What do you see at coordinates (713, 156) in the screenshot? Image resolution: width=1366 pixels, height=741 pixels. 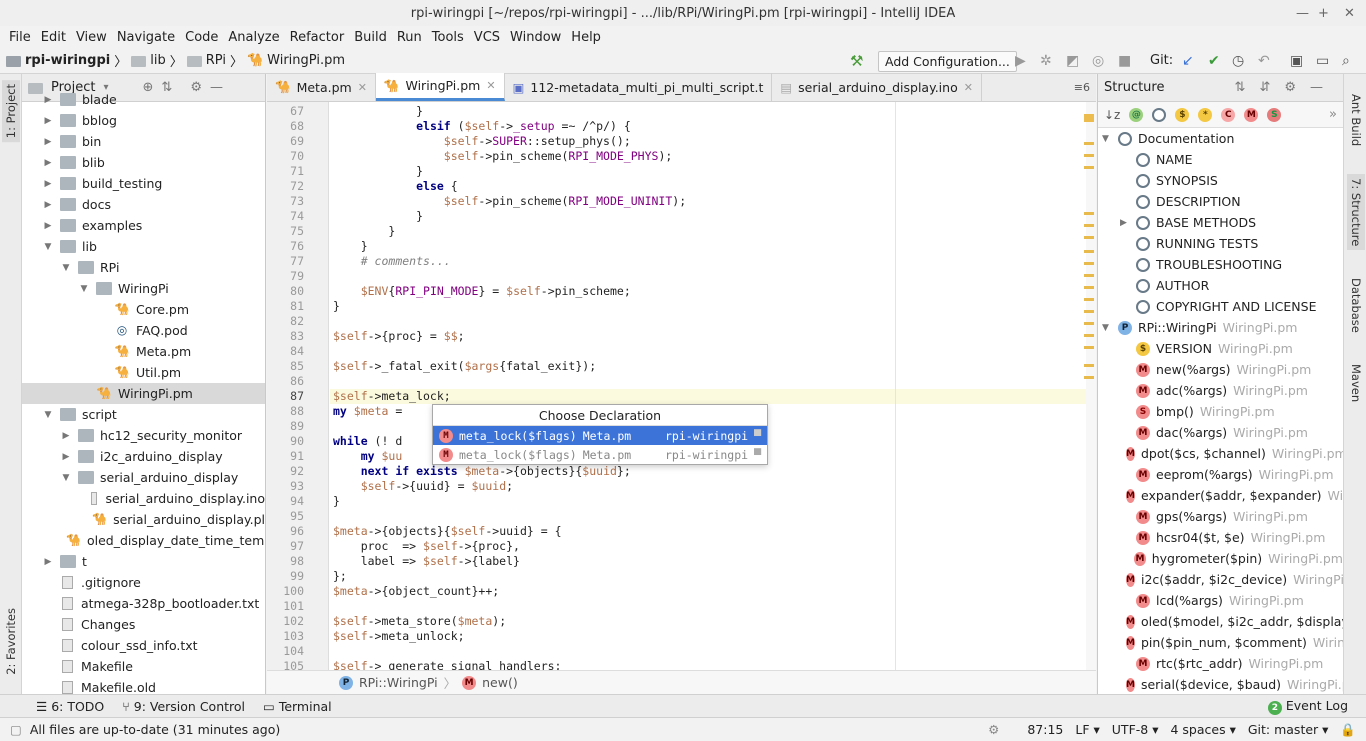 I see `code-line: $self->pin_scheme(RPI_MODE_PHYS);` at bounding box center [713, 156].